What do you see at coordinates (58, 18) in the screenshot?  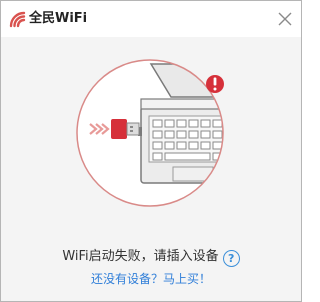 I see `app-title: 全民WiFi` at bounding box center [58, 18].